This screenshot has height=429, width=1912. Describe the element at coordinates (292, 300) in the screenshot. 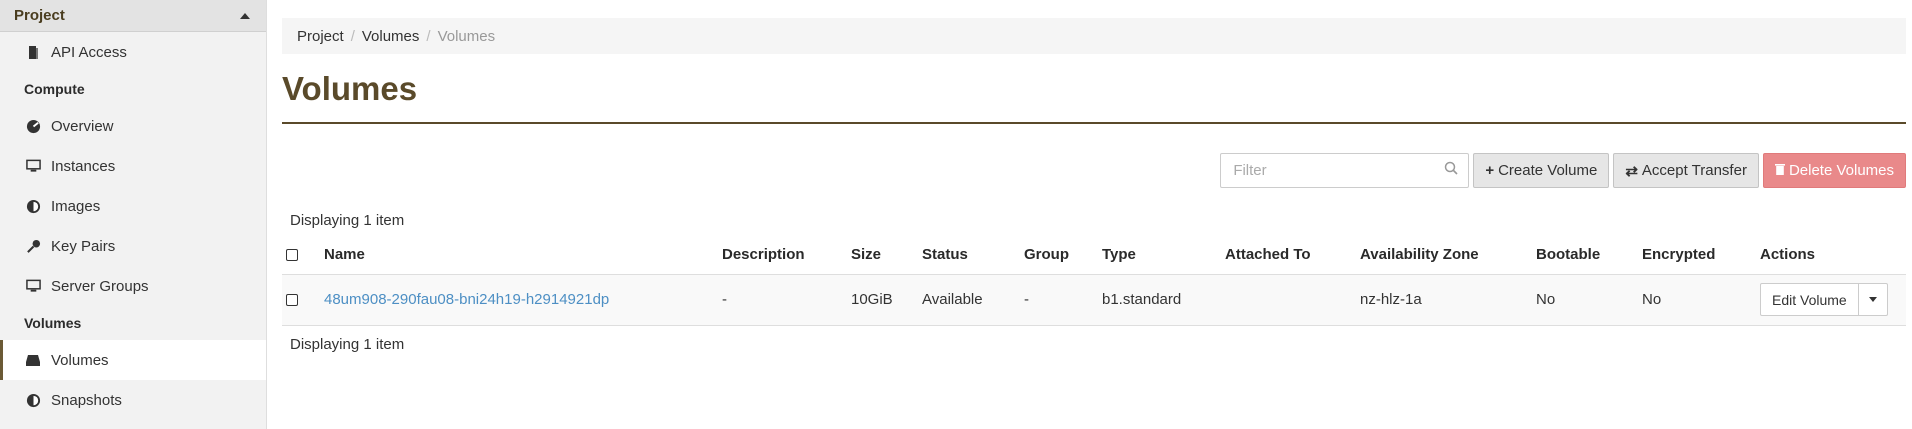

I see `row-checkbox` at that location.